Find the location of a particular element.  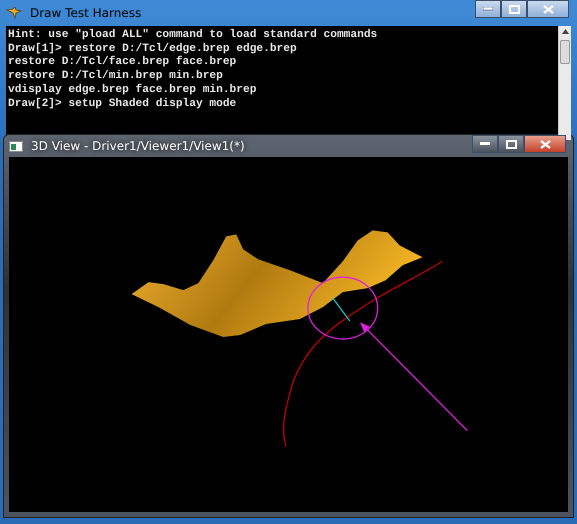

circle-marker is located at coordinates (342, 308).